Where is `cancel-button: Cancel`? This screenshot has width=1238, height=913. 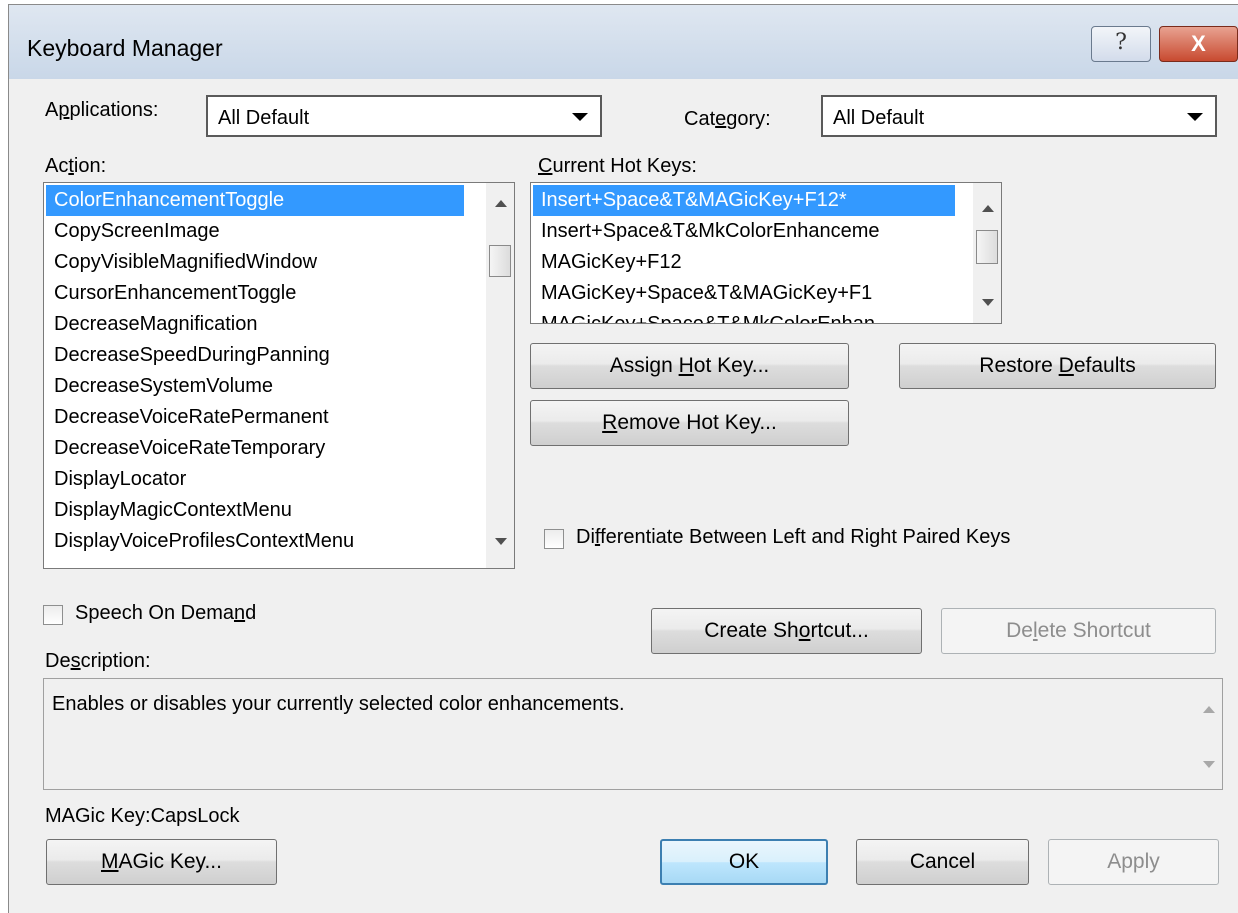 cancel-button: Cancel is located at coordinates (942, 862).